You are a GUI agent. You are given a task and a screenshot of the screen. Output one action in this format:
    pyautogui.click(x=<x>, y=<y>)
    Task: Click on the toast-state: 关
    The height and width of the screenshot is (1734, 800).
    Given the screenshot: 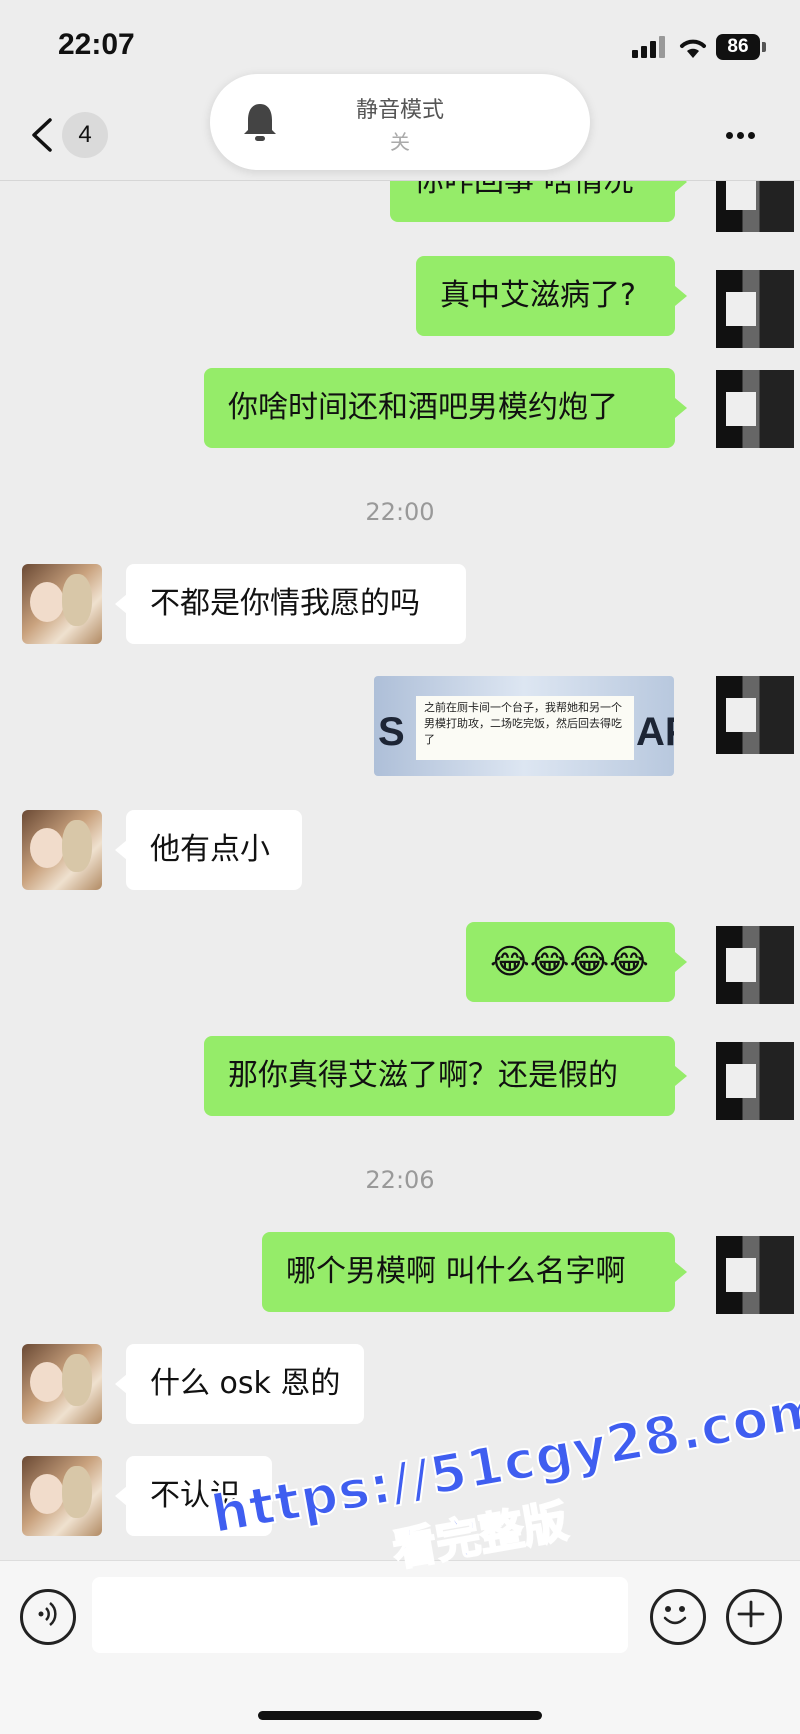 What is the action you would take?
    pyautogui.click(x=400, y=142)
    